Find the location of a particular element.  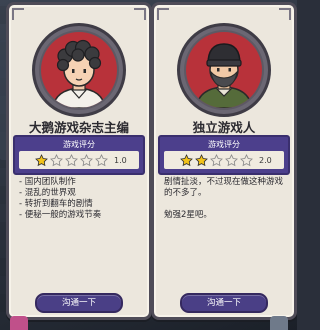

curly-hair-reviewer-avatar is located at coordinates (79, 70).